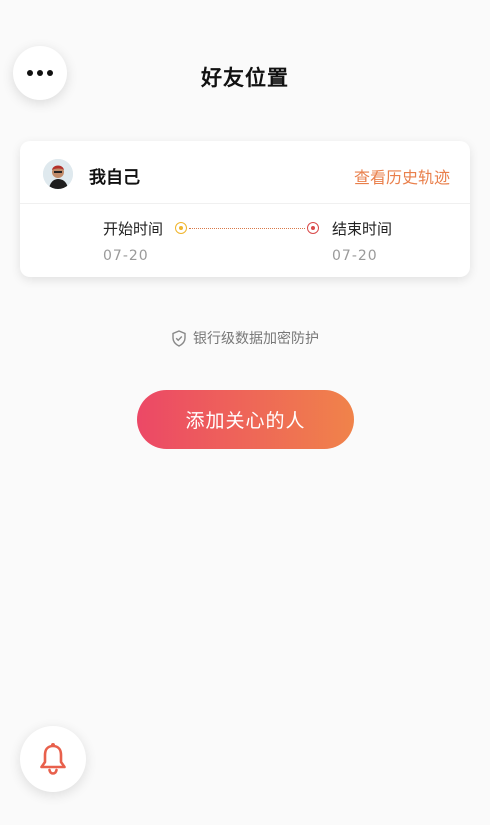 The height and width of the screenshot is (825, 490). I want to click on alert-button, so click(53, 759).